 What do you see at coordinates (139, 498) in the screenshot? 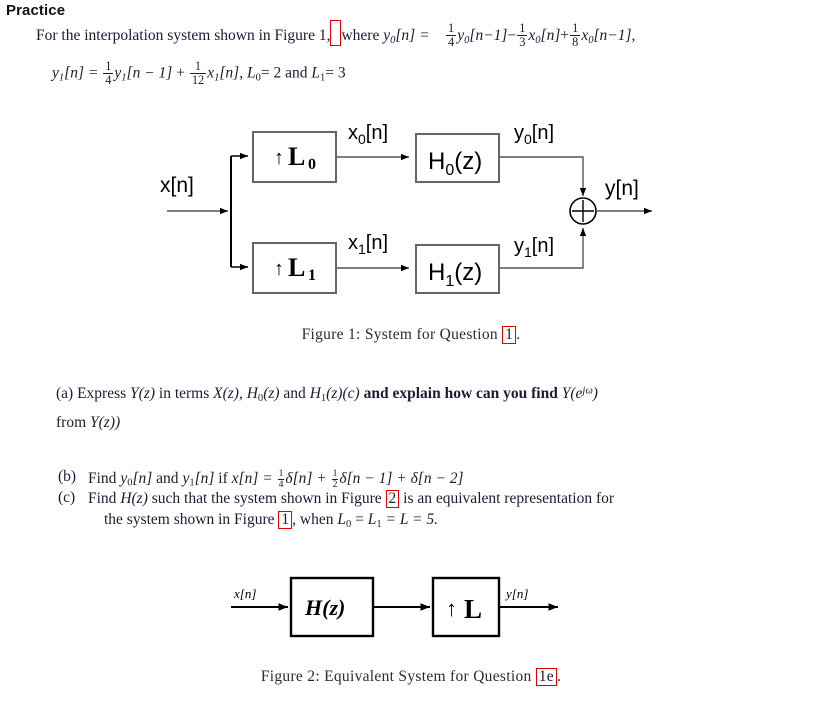
I see `symbol-H-arg: (z)` at bounding box center [139, 498].